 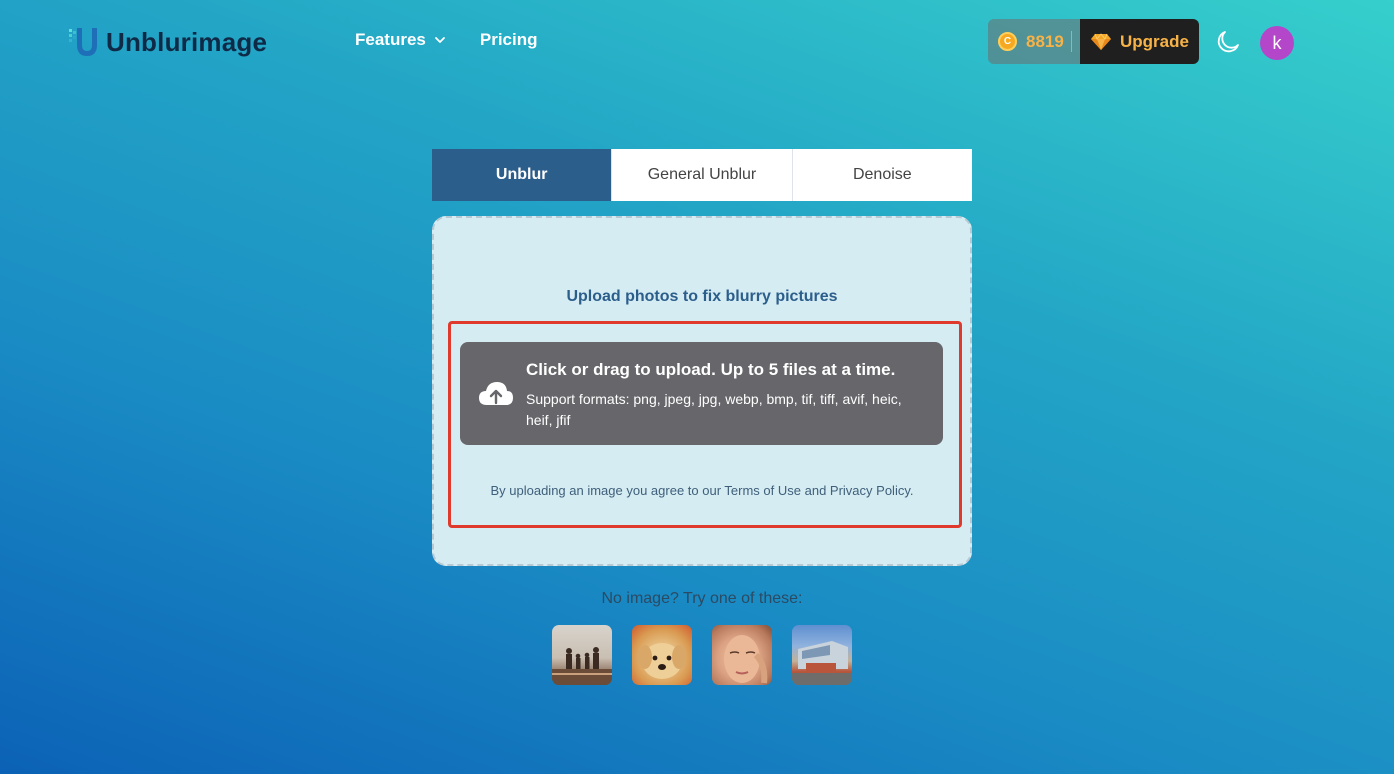 I want to click on avatar: k, so click(x=1277, y=43).